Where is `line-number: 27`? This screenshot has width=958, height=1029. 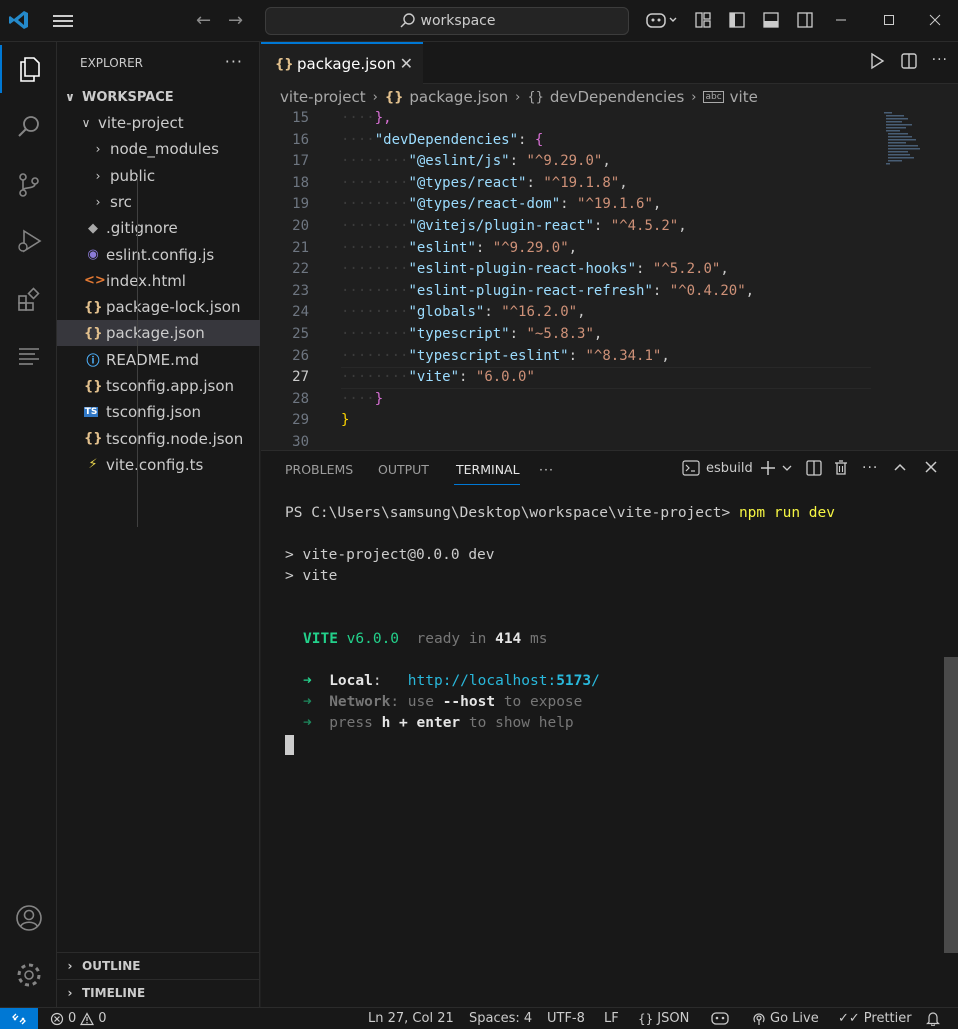
line-number: 27 is located at coordinates (300, 377).